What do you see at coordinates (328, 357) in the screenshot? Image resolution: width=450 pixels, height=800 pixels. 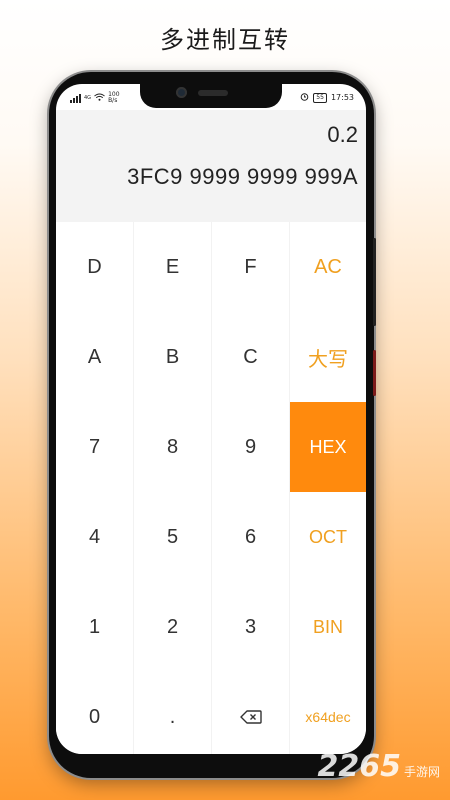 I see `uppercase-button: 大写` at bounding box center [328, 357].